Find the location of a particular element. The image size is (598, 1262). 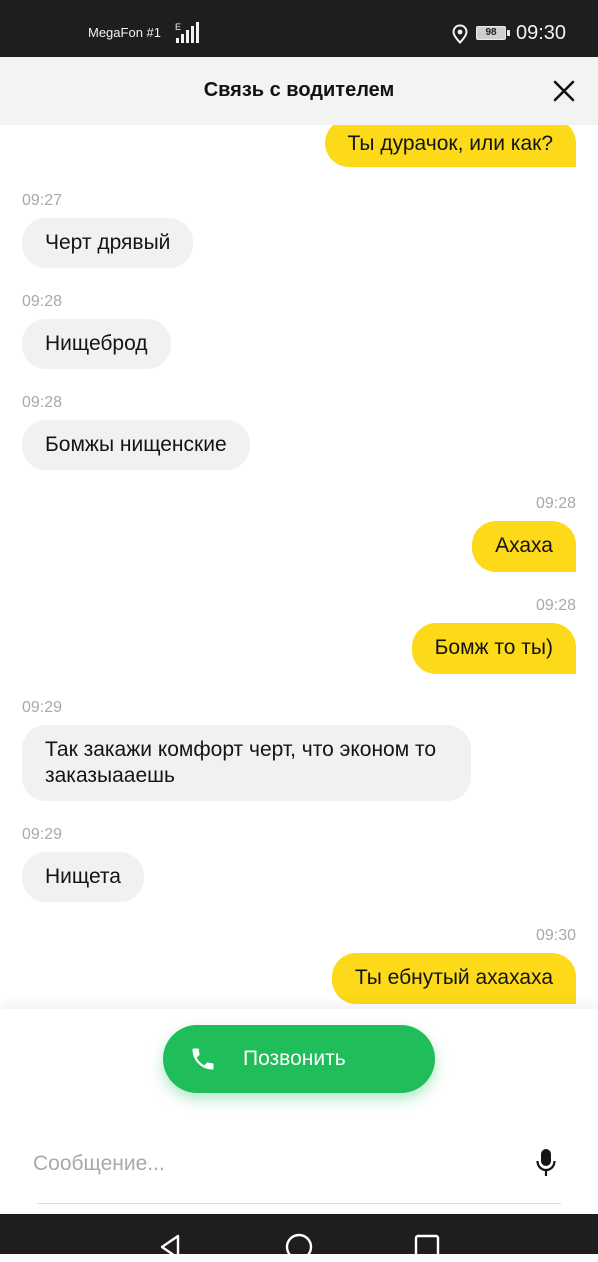

microphone-icon is located at coordinates (546, 1163).